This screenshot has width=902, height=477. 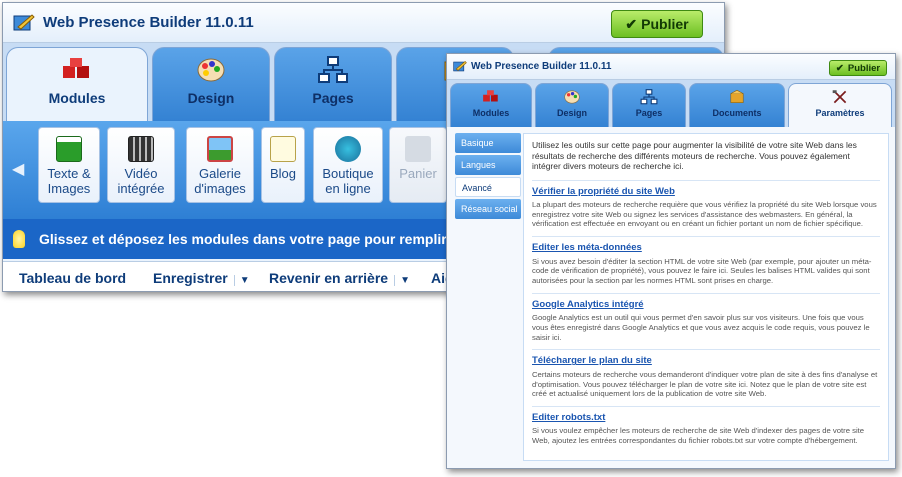 I want to click on text-image-icon, so click(x=69, y=149).